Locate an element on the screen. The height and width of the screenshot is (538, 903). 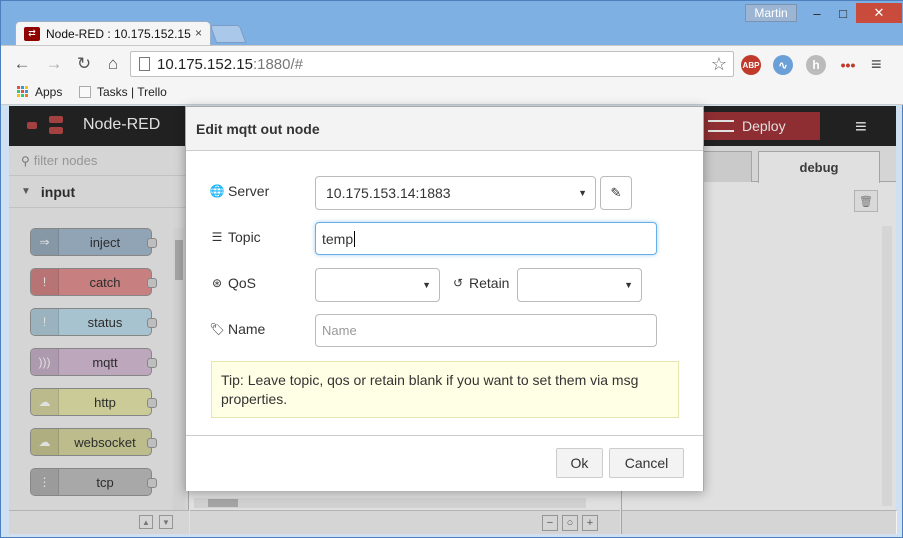
retain-label: Retain is located at coordinates (489, 283).